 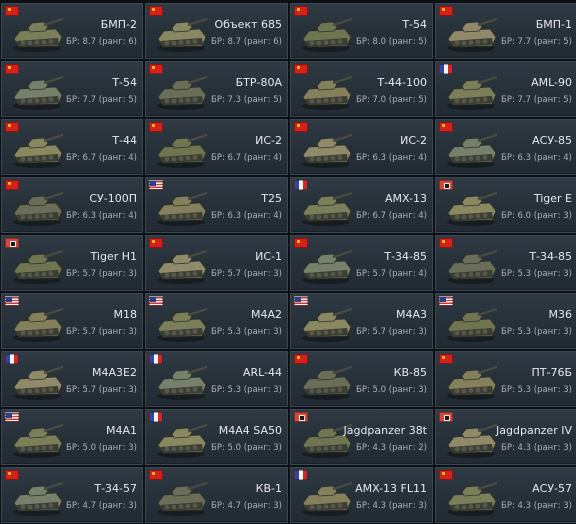 I want to click on vehicle-name: Jagdpanzer IV, so click(x=534, y=430).